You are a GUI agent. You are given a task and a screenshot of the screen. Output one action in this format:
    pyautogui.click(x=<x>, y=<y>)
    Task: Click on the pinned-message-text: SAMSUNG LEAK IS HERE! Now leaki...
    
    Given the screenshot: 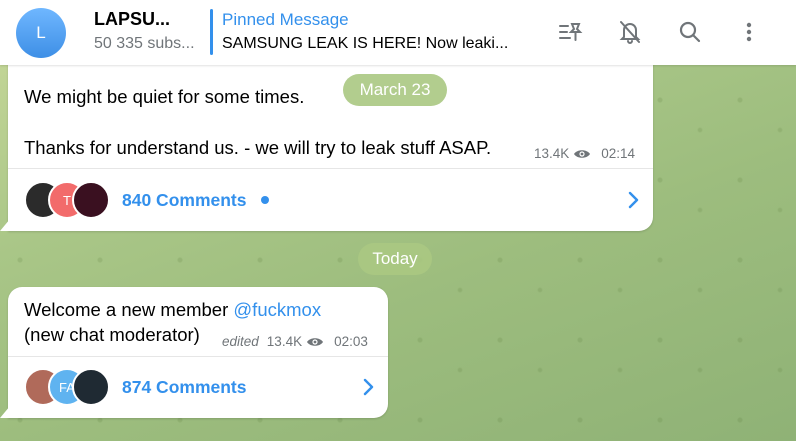 What is the action you would take?
    pyautogui.click(x=365, y=44)
    